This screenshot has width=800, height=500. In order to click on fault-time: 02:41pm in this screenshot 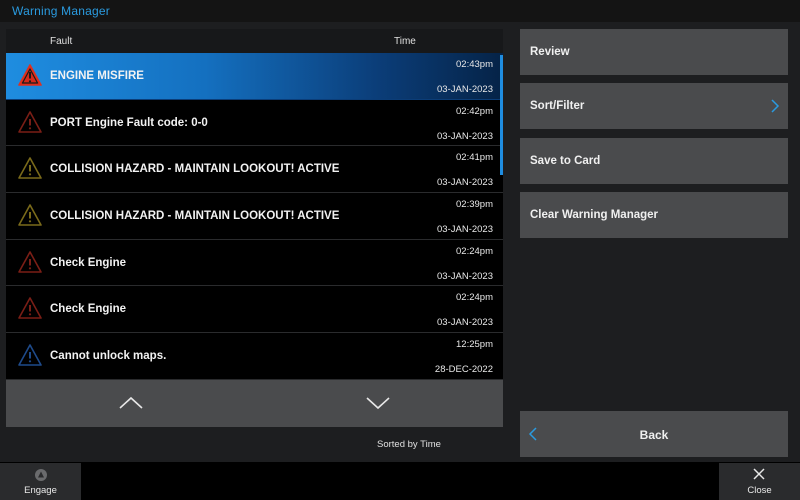, I will do `click(474, 158)`.